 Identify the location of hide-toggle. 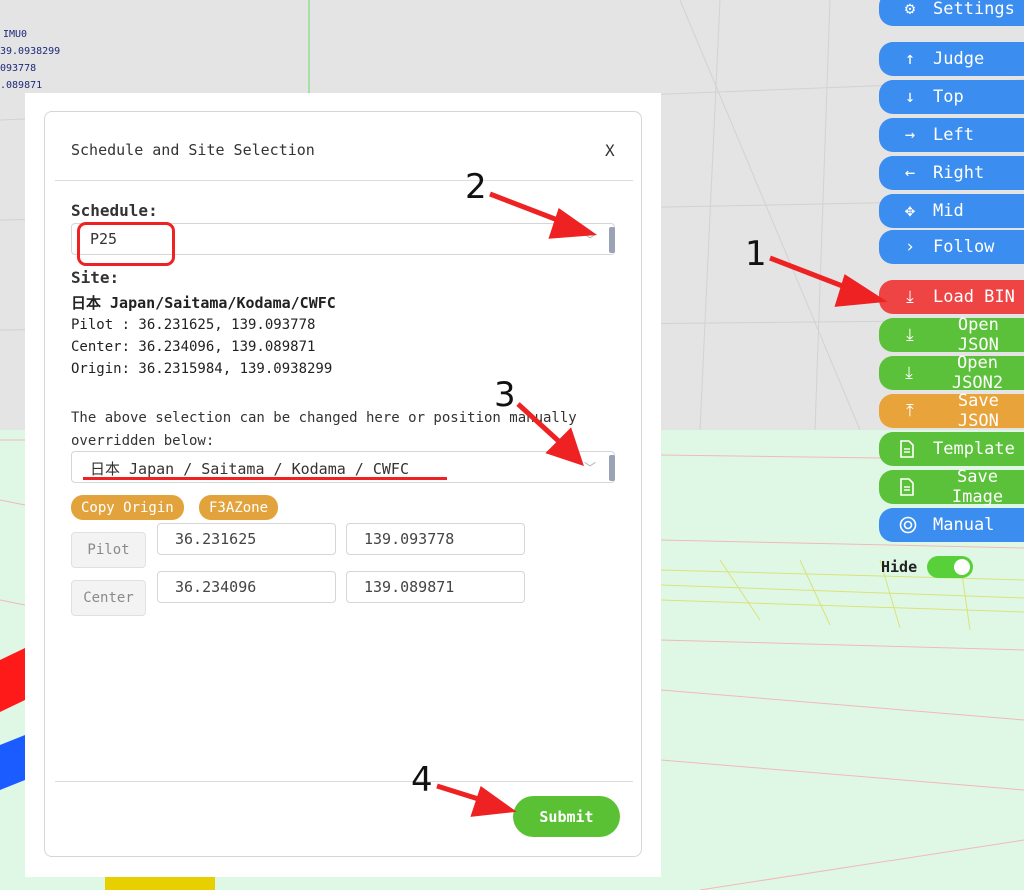
(950, 567).